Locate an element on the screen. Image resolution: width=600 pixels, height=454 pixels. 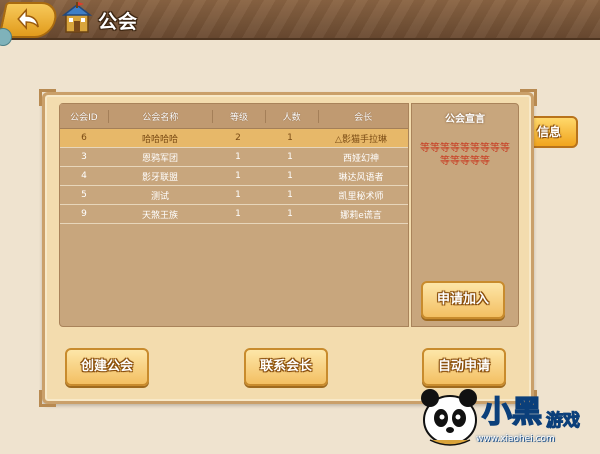
cell-leader: 凯里秘术师 is located at coordinates (361, 196).